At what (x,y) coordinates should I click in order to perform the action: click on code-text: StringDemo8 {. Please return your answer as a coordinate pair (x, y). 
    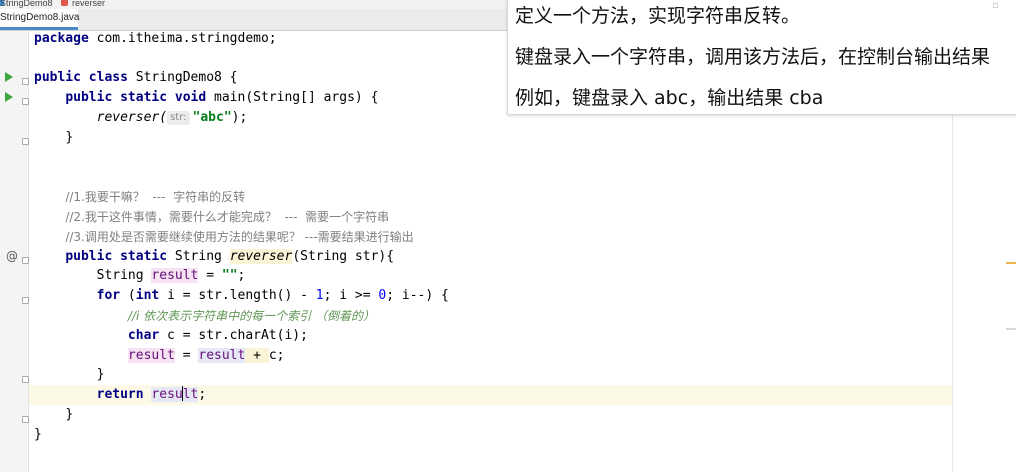
    Looking at the image, I should click on (182, 77).